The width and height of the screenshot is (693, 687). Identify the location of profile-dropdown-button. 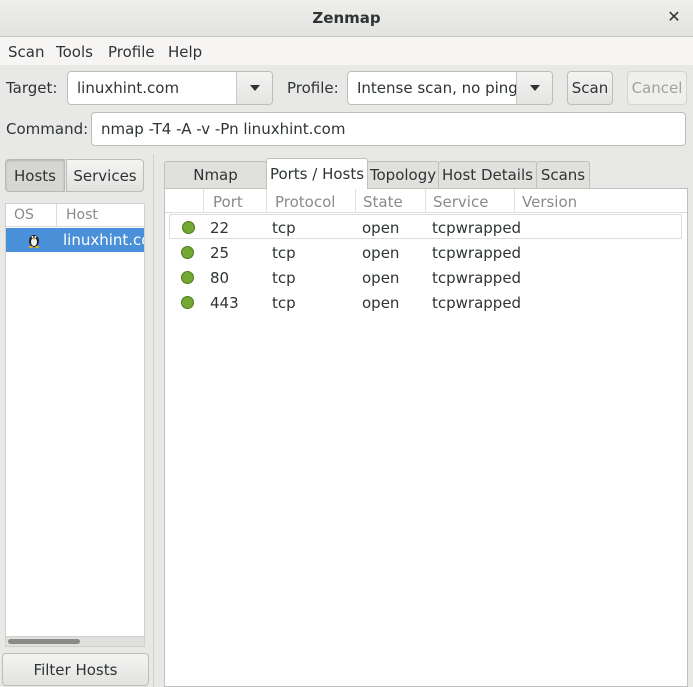
(534, 88).